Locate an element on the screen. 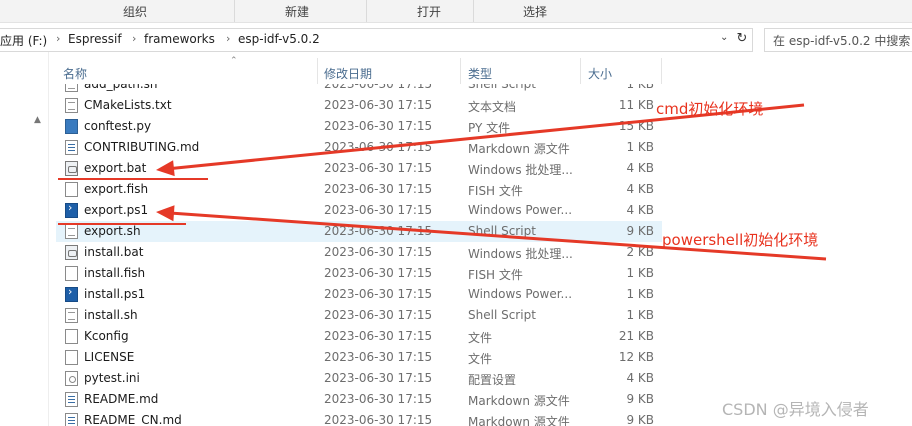 This screenshot has height=426, width=912. watermark: CSDN @异境入侵者 is located at coordinates (795, 409).